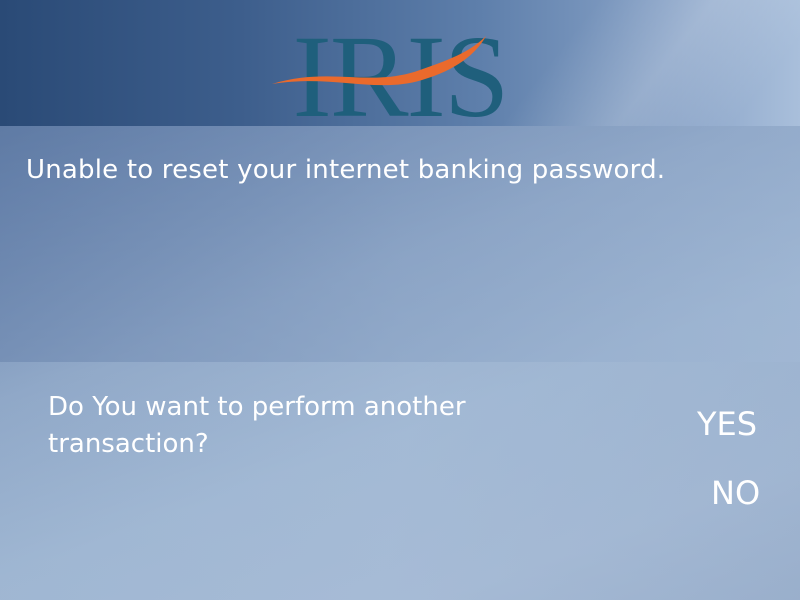 The image size is (800, 600). Describe the element at coordinates (735, 493) in the screenshot. I see `no-button: NO` at that location.